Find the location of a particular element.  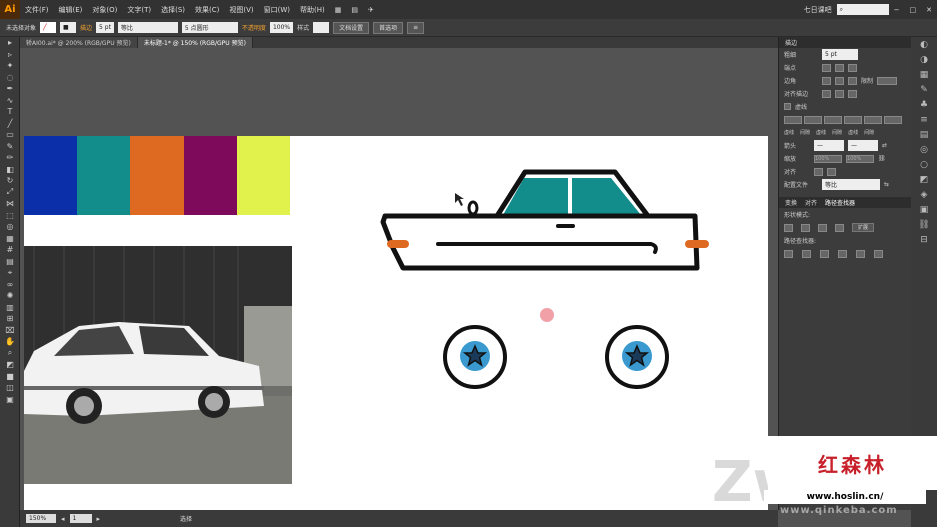

workspace-switcher: 七日课吧 is located at coordinates (818, 10).